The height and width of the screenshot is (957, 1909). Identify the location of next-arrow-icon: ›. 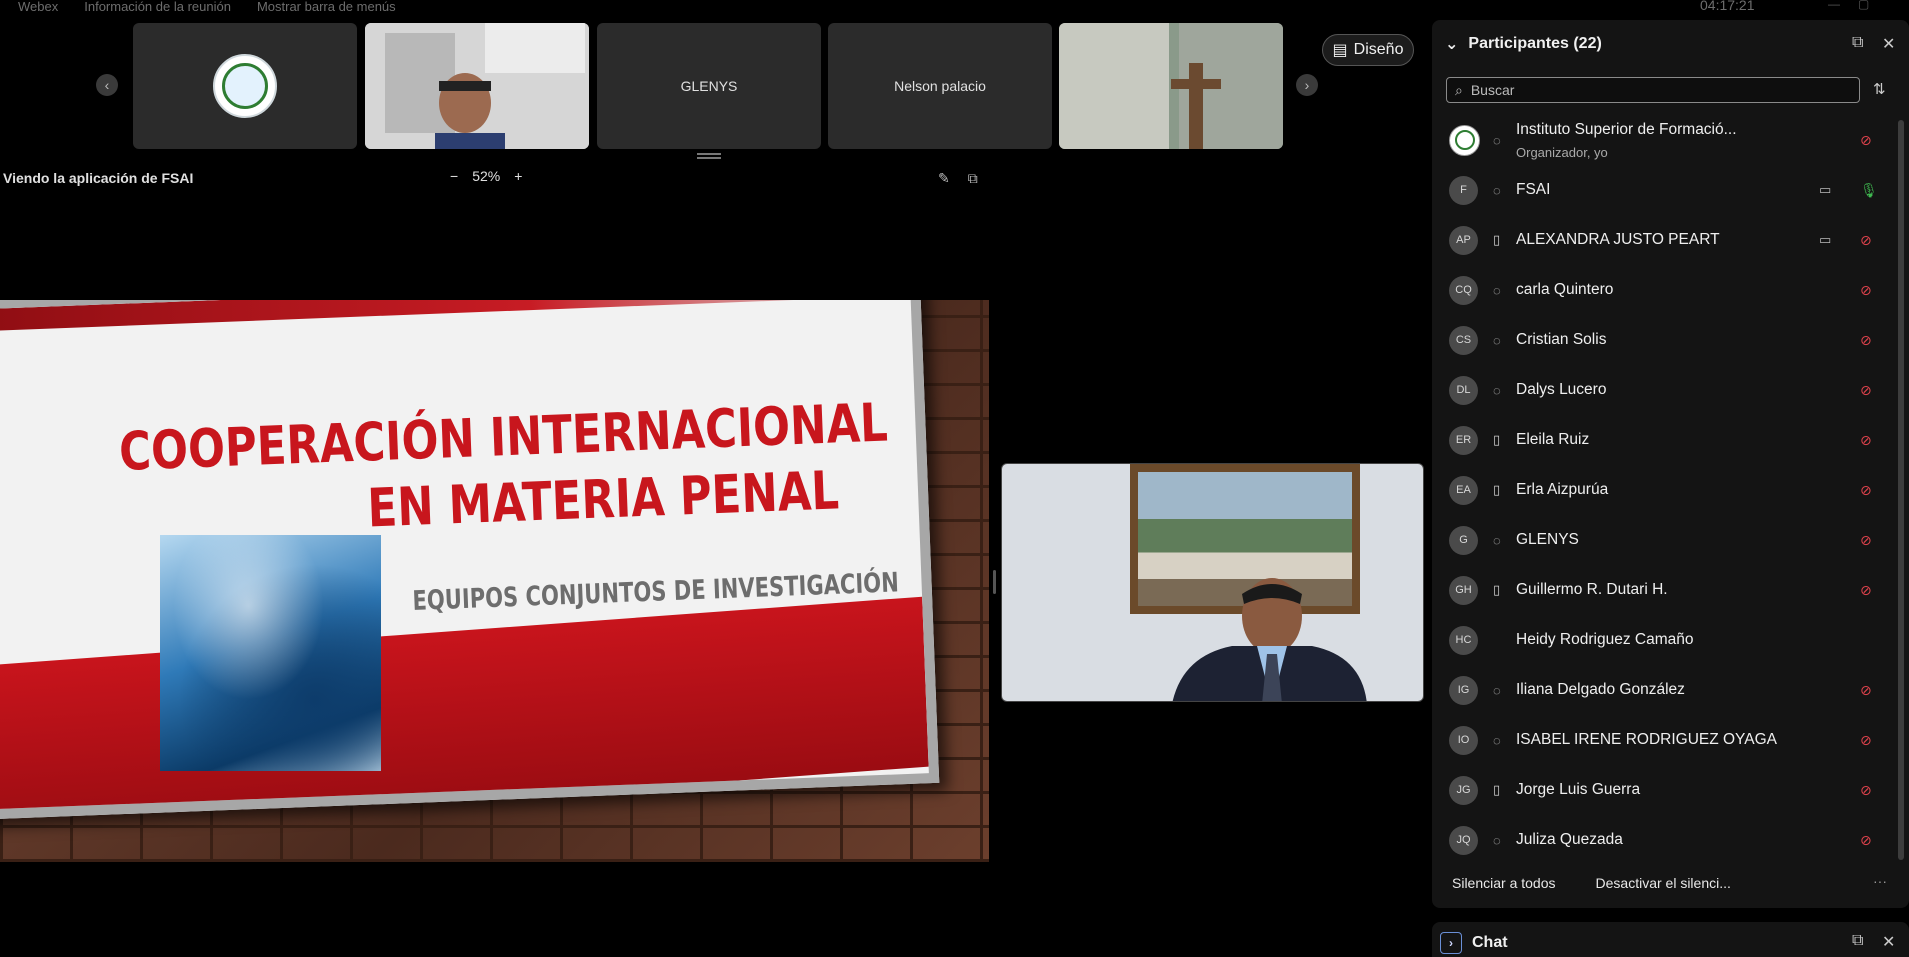
(1307, 85).